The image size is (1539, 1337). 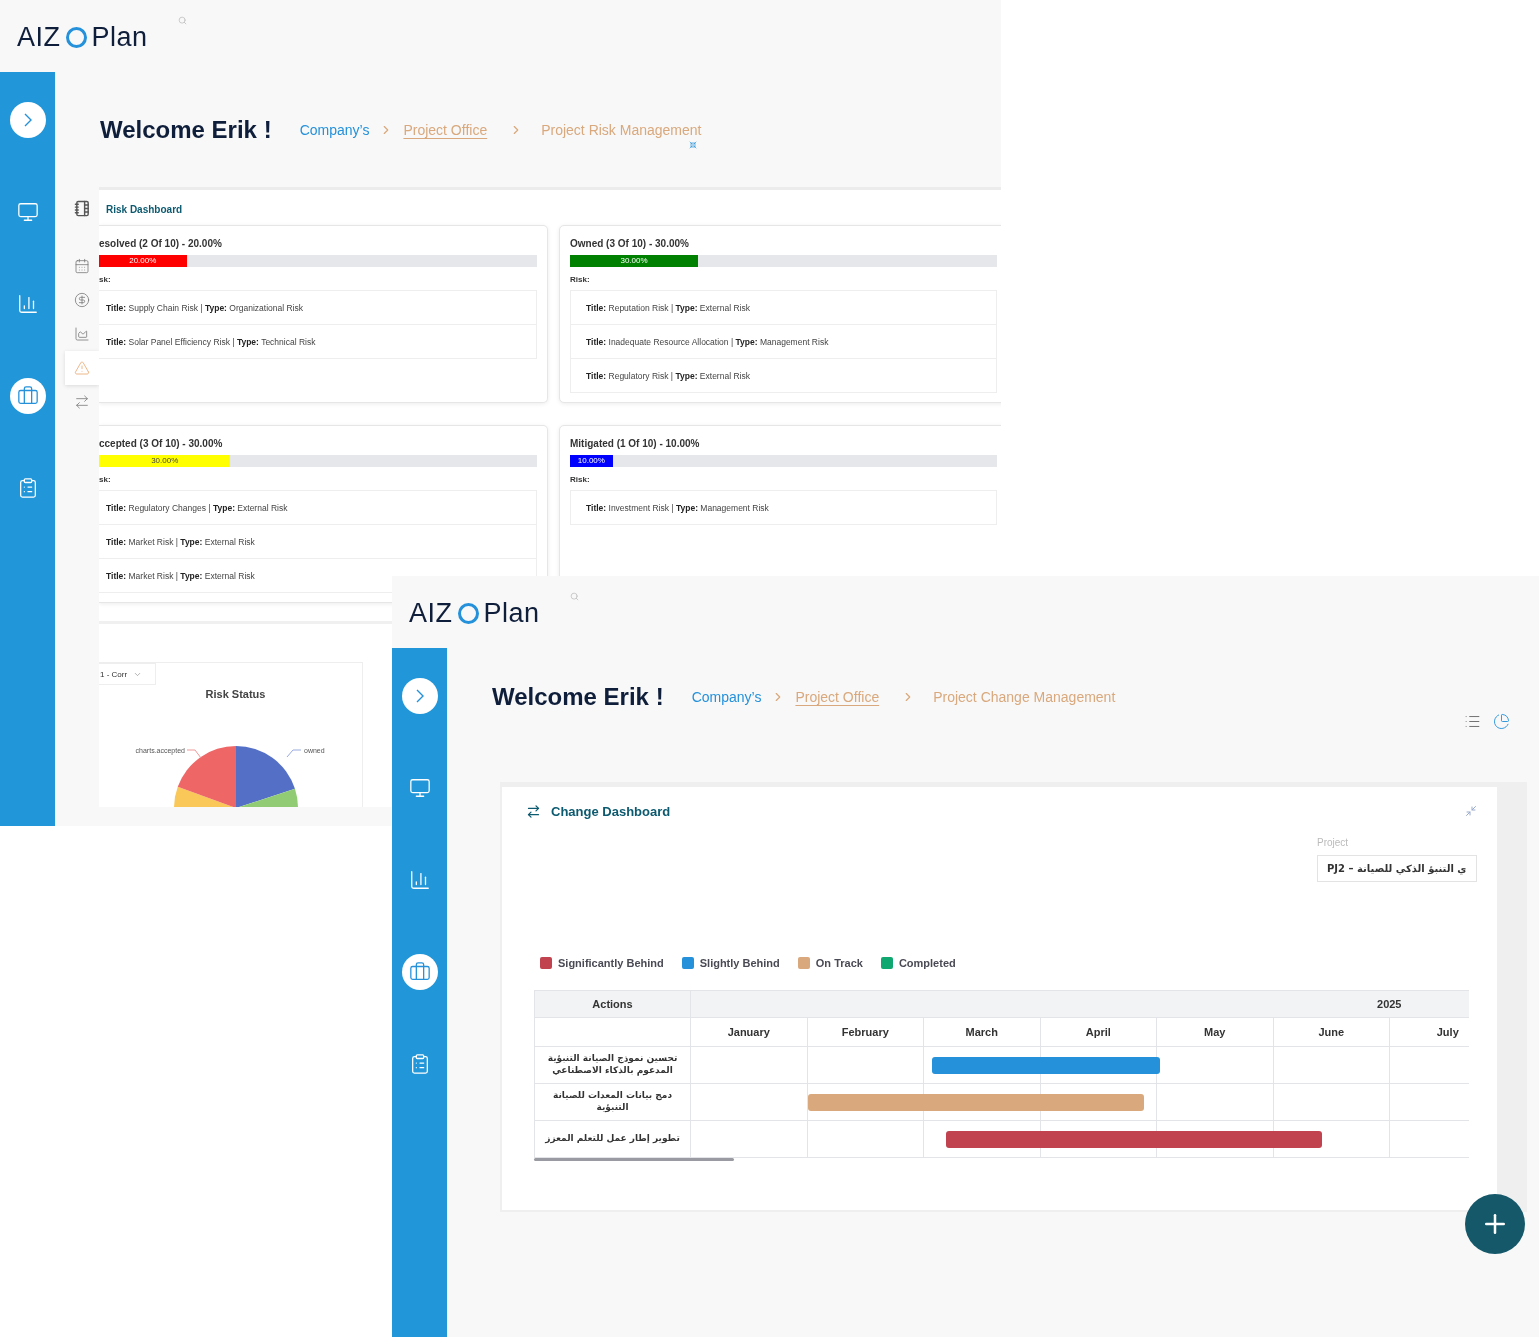 What do you see at coordinates (1098, 1032) in the screenshot?
I see `month-header: April` at bounding box center [1098, 1032].